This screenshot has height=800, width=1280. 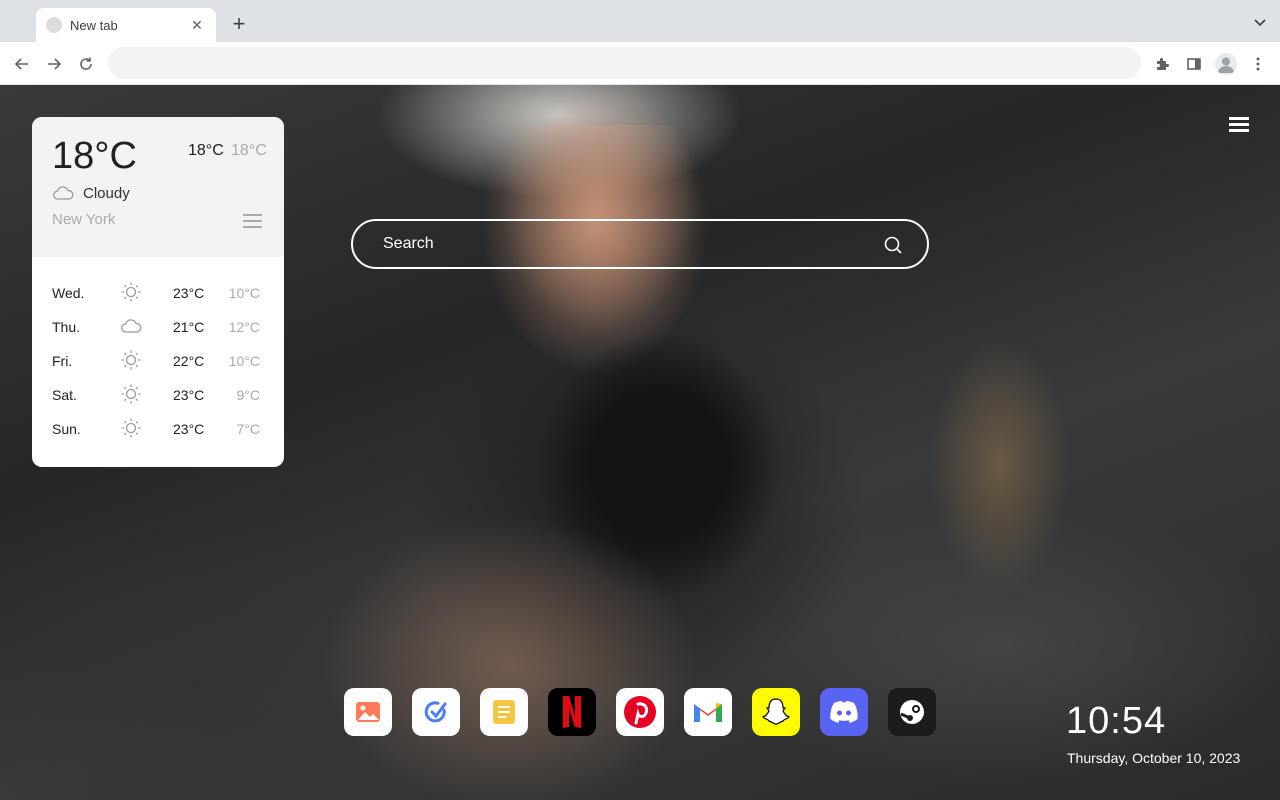 I want to click on forecast-low: 9°C, so click(x=248, y=395).